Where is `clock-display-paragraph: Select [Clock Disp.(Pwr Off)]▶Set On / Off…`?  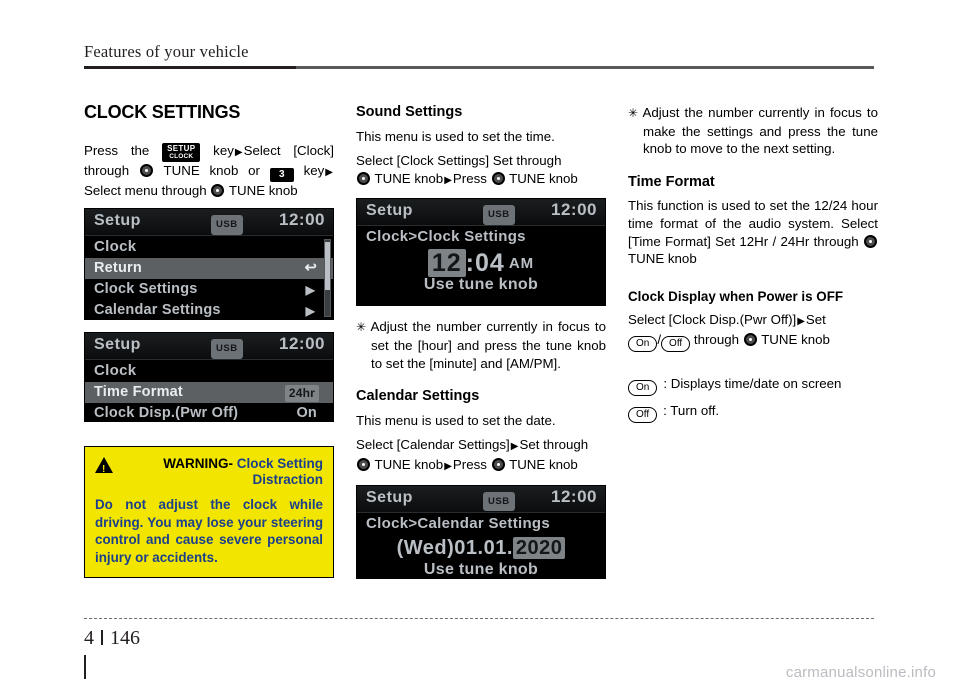
clock-display-paragraph: Select [Clock Disp.(Pwr Off)]▶Set On / Off… is located at coordinates (753, 331).